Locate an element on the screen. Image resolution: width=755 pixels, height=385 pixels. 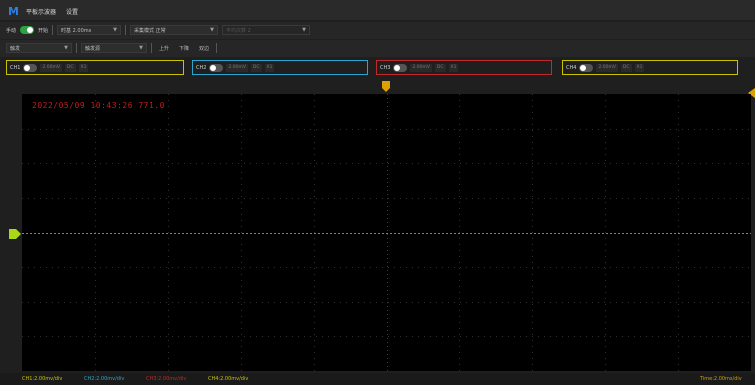
status-ch4-scale: CH4:2.00mv/div is located at coordinates (228, 379).